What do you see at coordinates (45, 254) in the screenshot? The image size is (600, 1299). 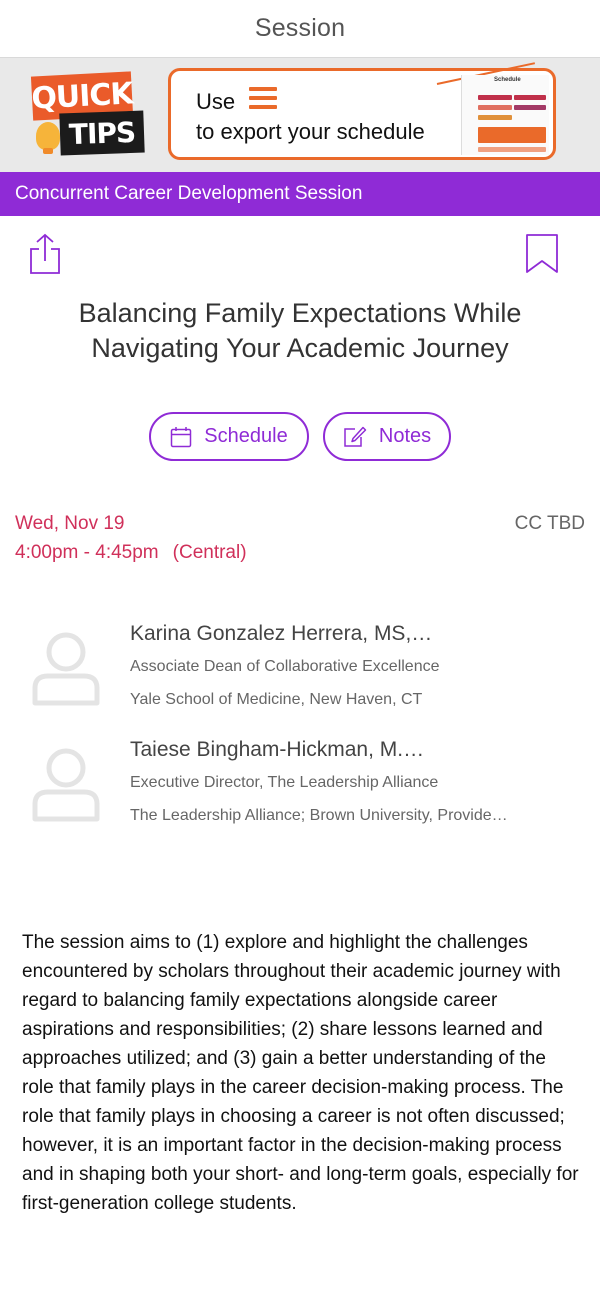 I see `share-icon` at bounding box center [45, 254].